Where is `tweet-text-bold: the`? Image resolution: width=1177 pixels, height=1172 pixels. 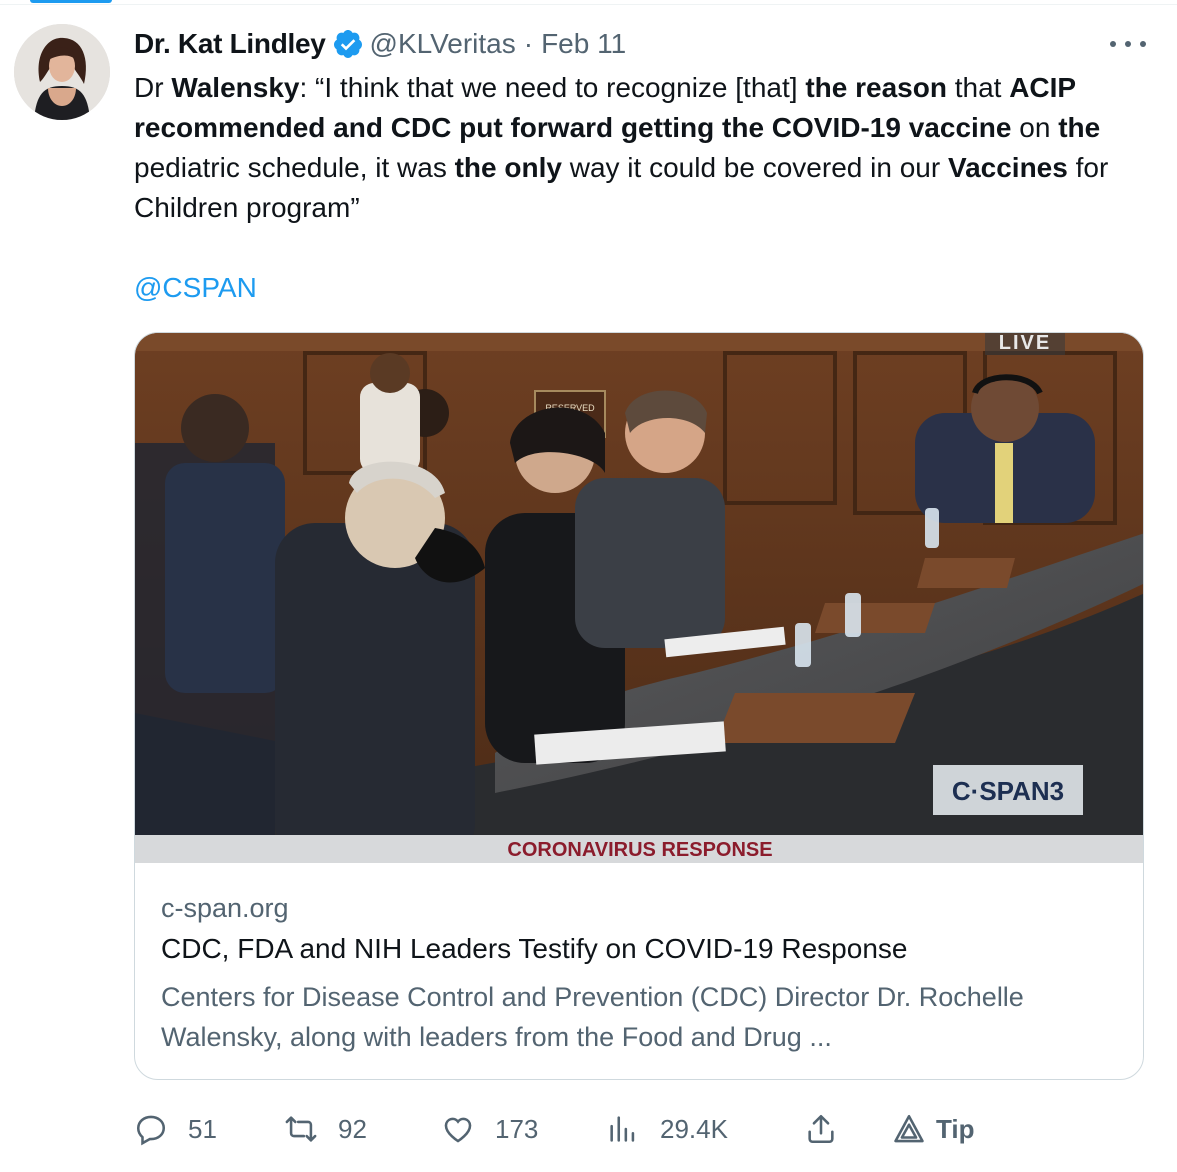
tweet-text-bold: the is located at coordinates (1079, 127).